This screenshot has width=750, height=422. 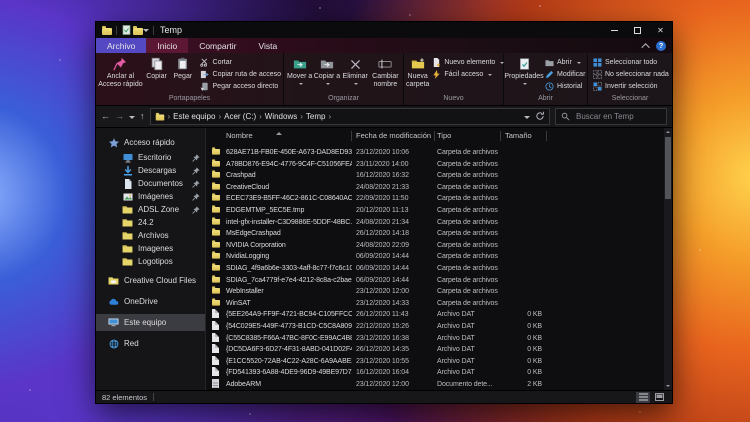 I want to click on invert-selection-button: Invertir selección, so click(x=630, y=86).